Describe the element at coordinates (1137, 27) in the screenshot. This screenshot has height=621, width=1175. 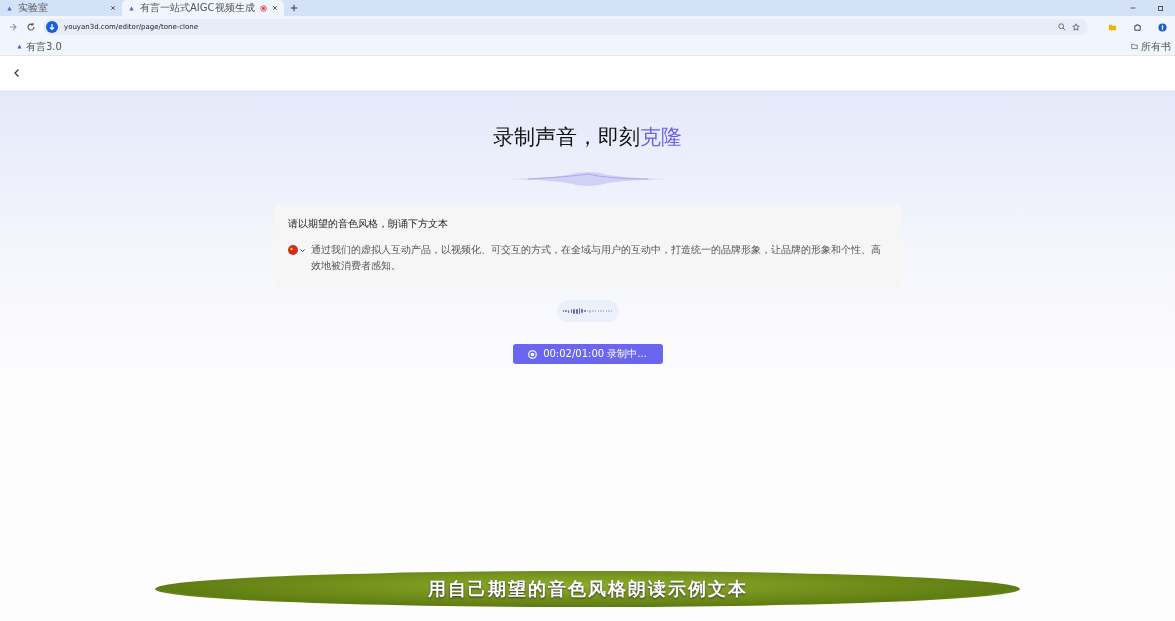
I see `extensions-icon` at that location.